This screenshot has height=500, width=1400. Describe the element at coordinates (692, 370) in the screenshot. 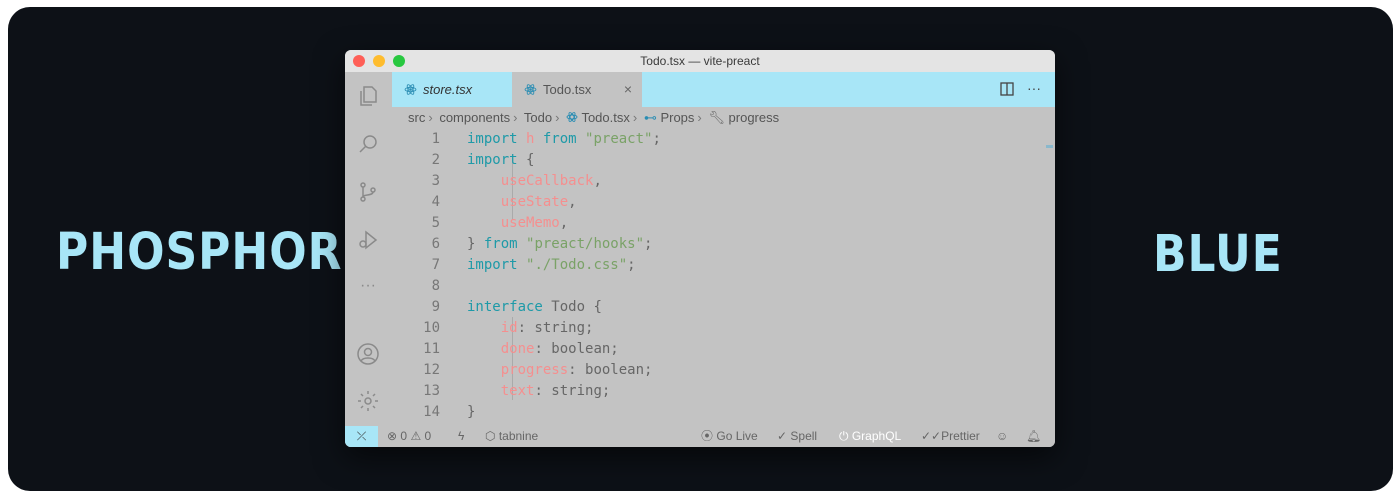

I see `code-line: 12 progress: boolean;` at that location.